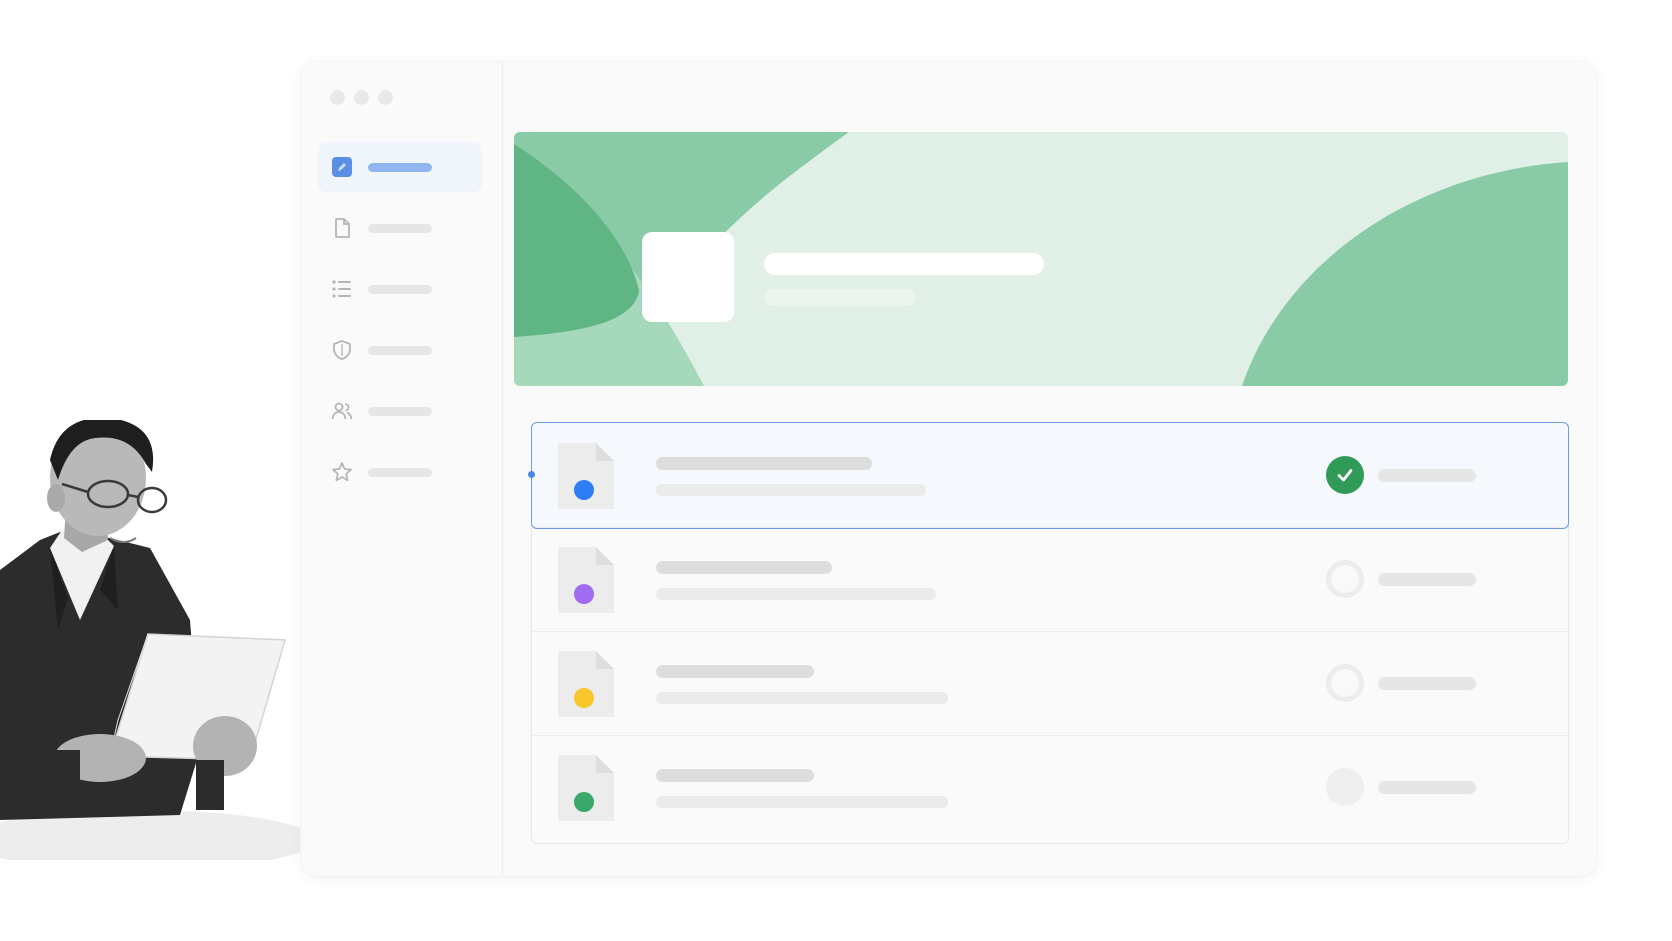  I want to click on status-verified, so click(1345, 475).